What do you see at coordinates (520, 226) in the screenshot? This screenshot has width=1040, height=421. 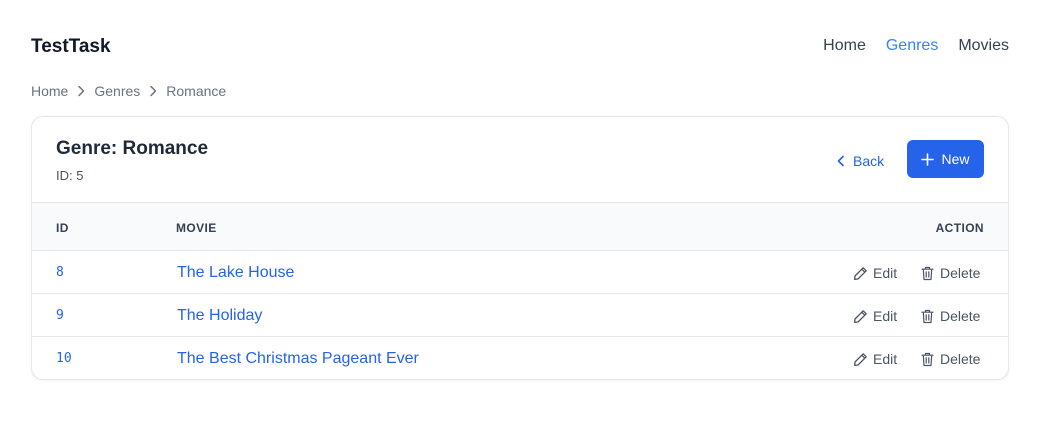 I see `table-header: ID MOVIE ACTION` at bounding box center [520, 226].